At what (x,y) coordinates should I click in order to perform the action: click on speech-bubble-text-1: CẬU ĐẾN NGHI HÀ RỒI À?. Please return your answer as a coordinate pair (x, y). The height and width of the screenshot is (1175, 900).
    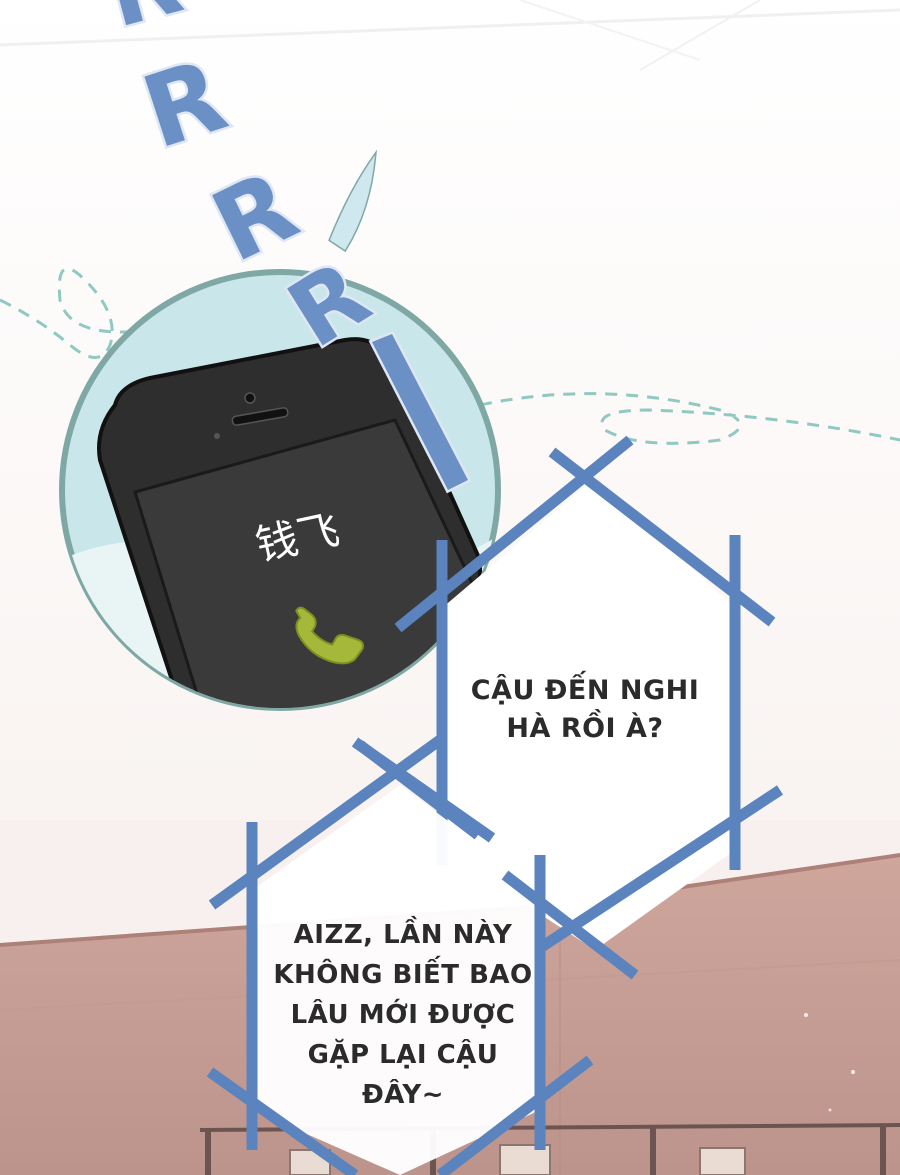
    Looking at the image, I should click on (585, 709).